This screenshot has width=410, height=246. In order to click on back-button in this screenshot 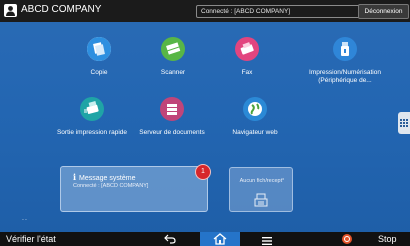, I will do `click(170, 239)`.